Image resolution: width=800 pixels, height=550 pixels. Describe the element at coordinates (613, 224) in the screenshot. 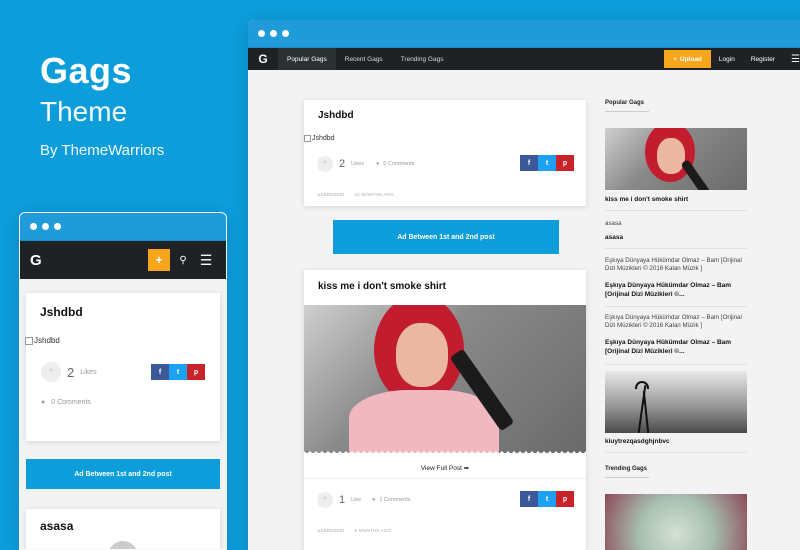

I see `sidebar-image-alt: asasa` at that location.